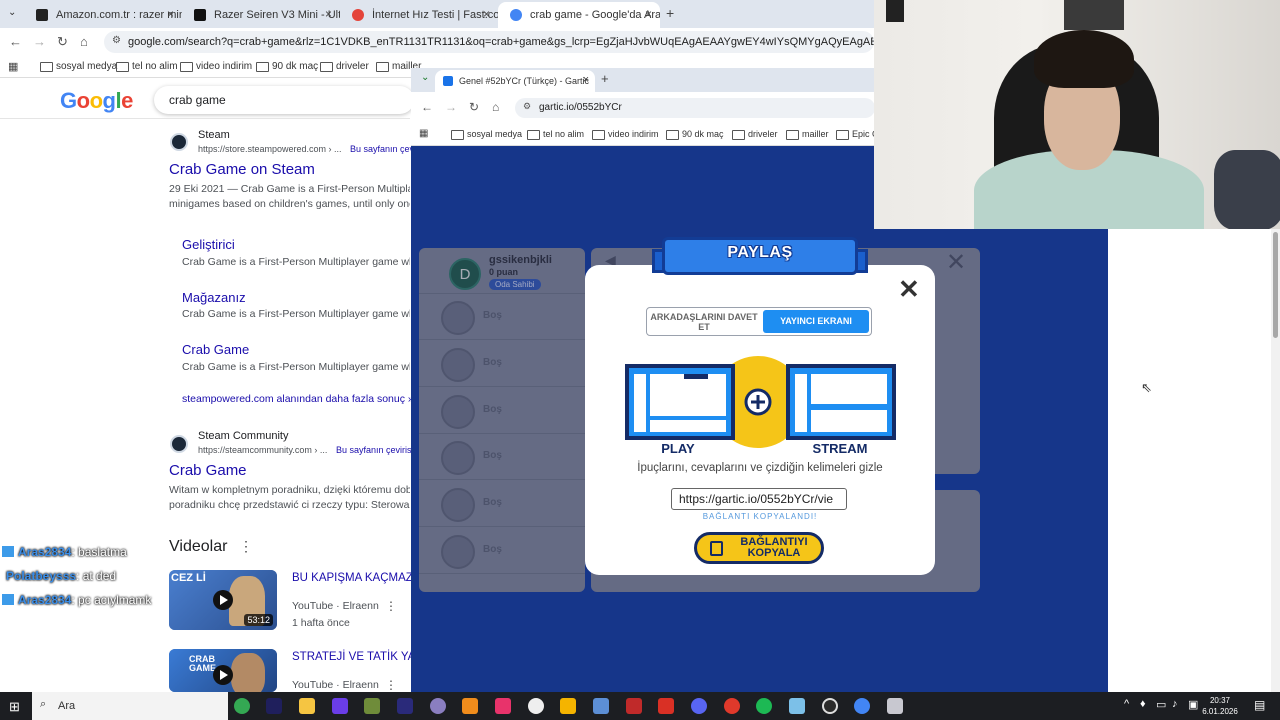  I want to click on mouse-cursor-icon: ⇖, so click(1146, 387).